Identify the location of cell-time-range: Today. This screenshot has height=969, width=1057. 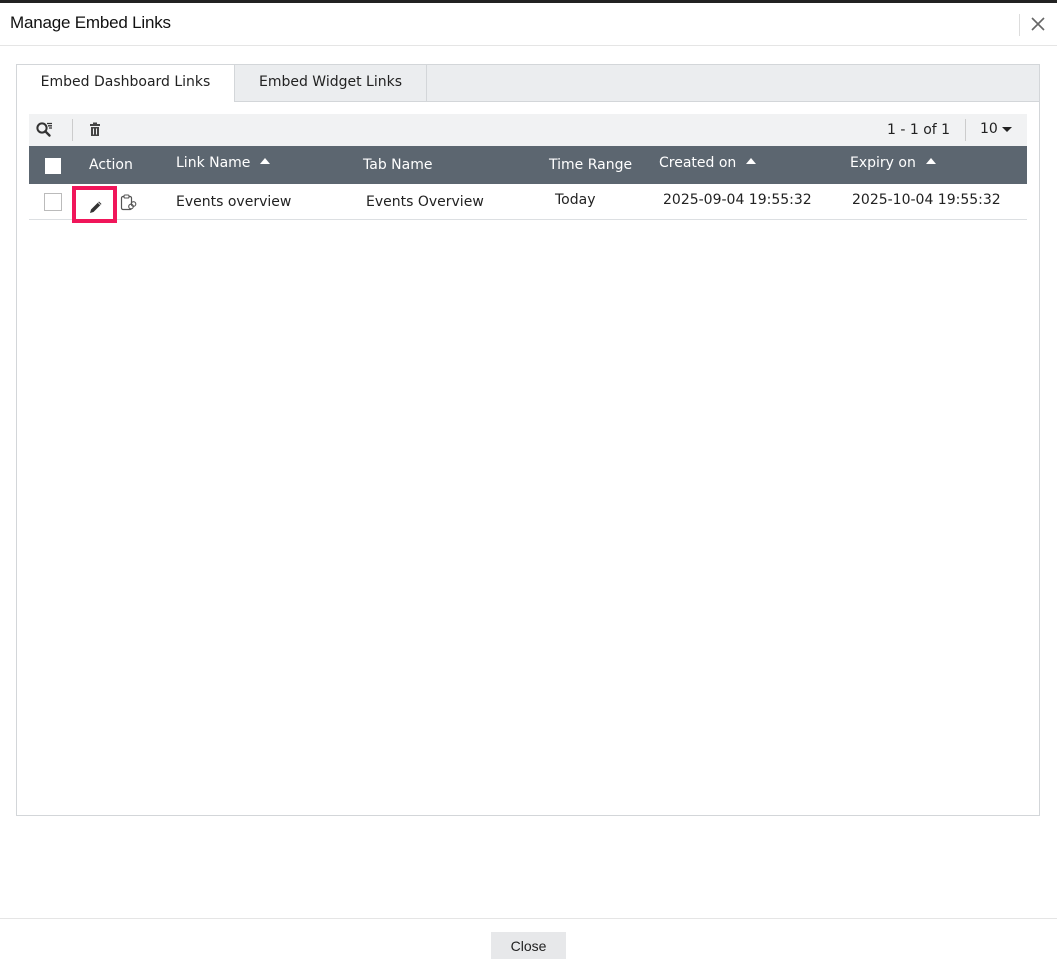
(575, 200).